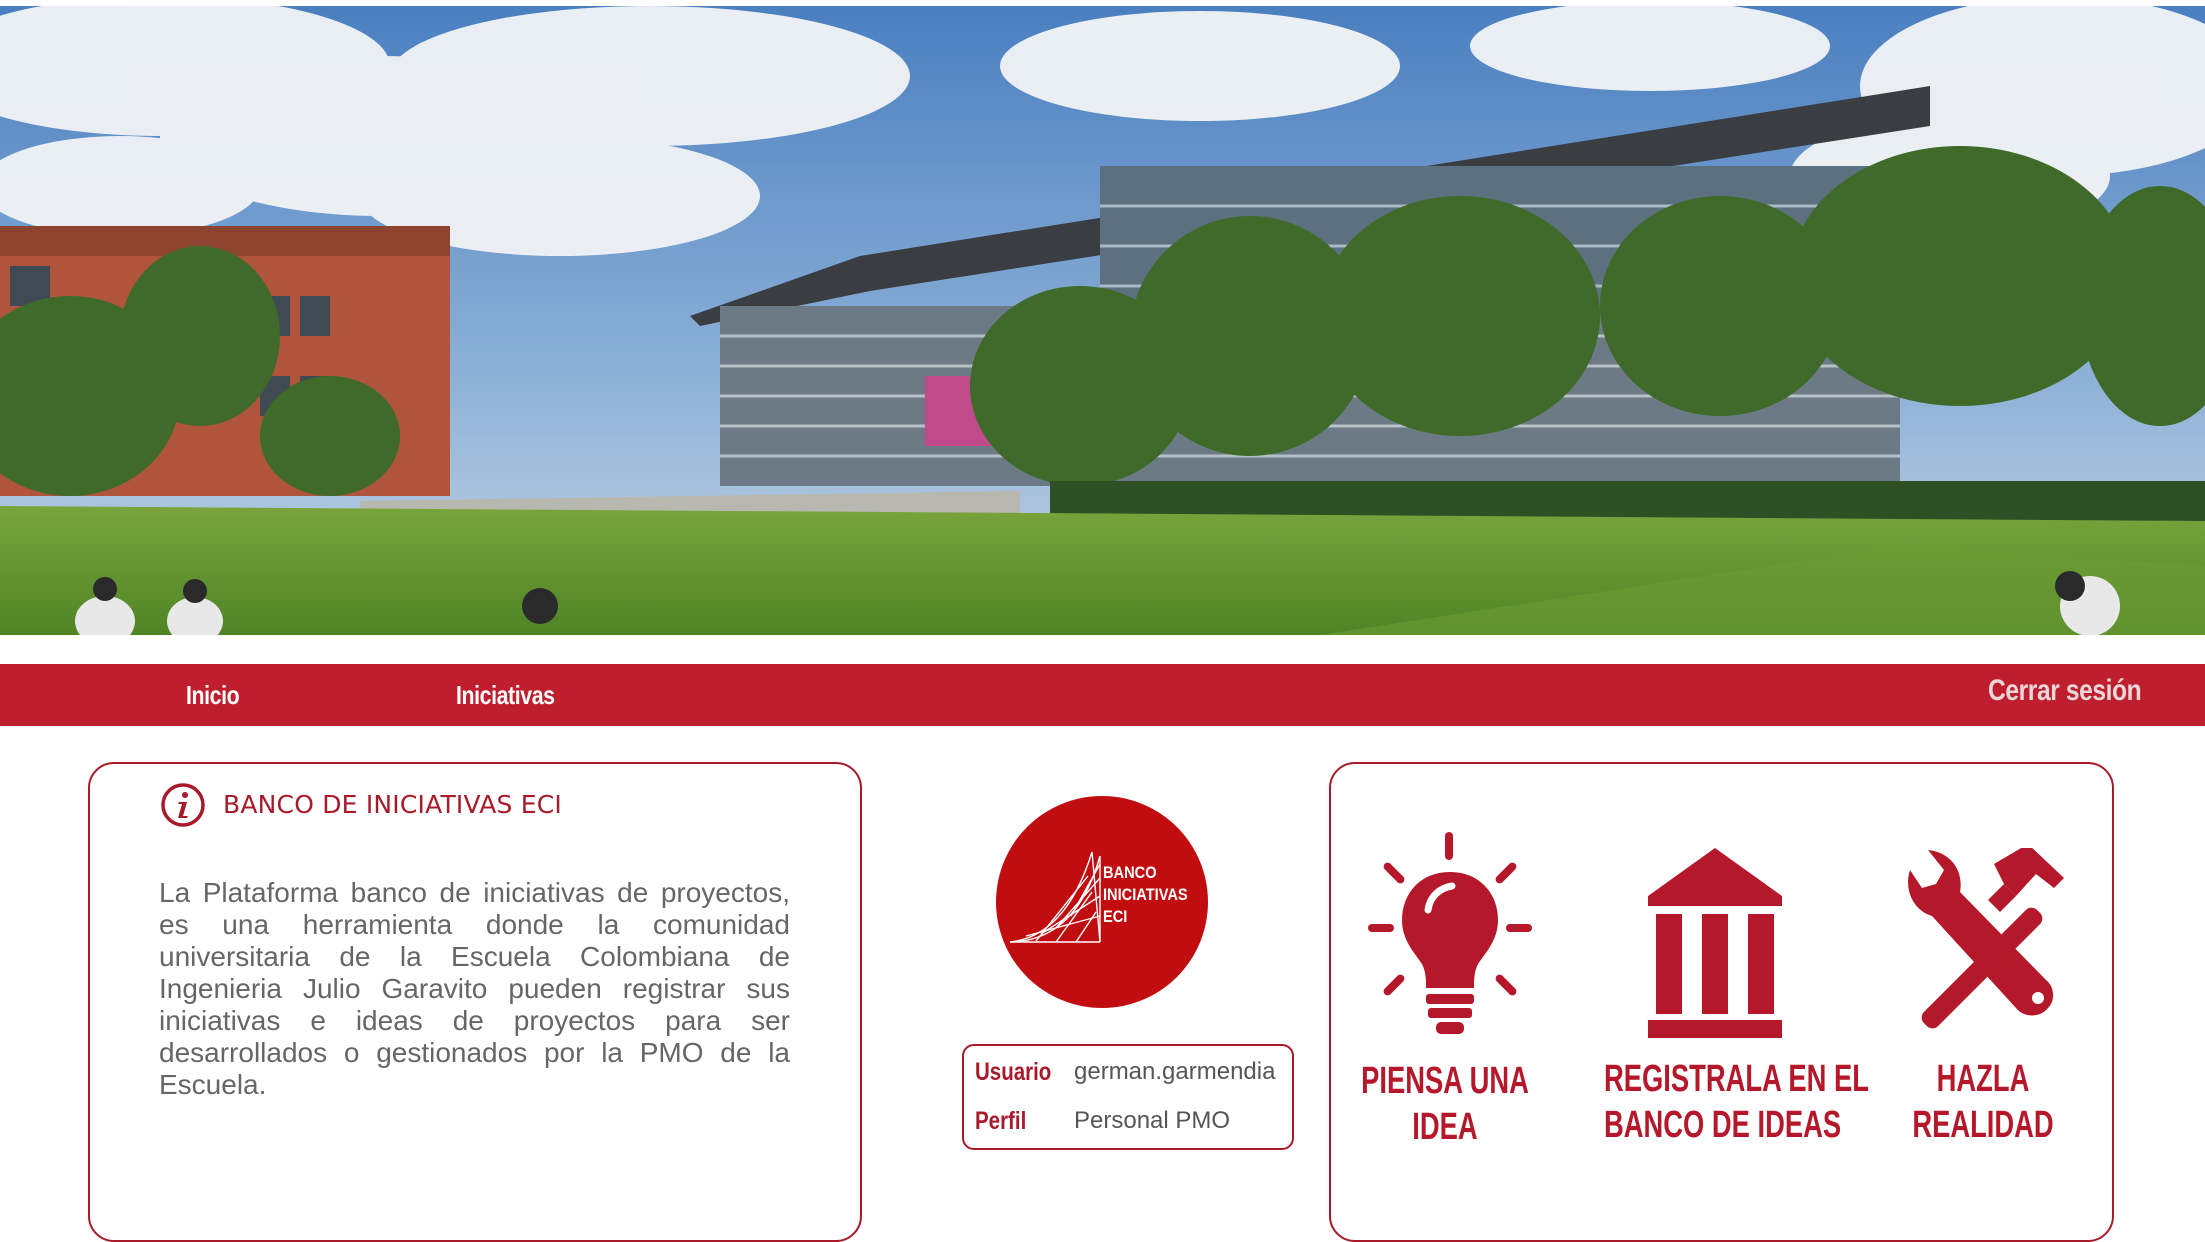  Describe the element at coordinates (1115, 917) in the screenshot. I see `logo-line-3: ECI` at that location.